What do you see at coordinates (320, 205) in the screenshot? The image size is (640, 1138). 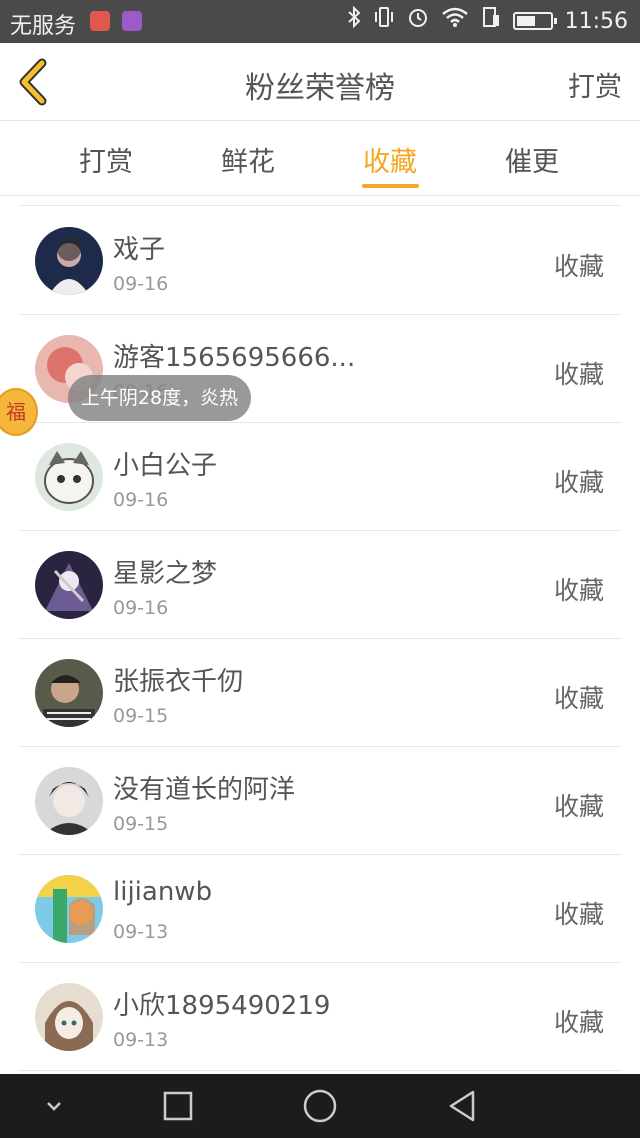 I see `divider` at bounding box center [320, 205].